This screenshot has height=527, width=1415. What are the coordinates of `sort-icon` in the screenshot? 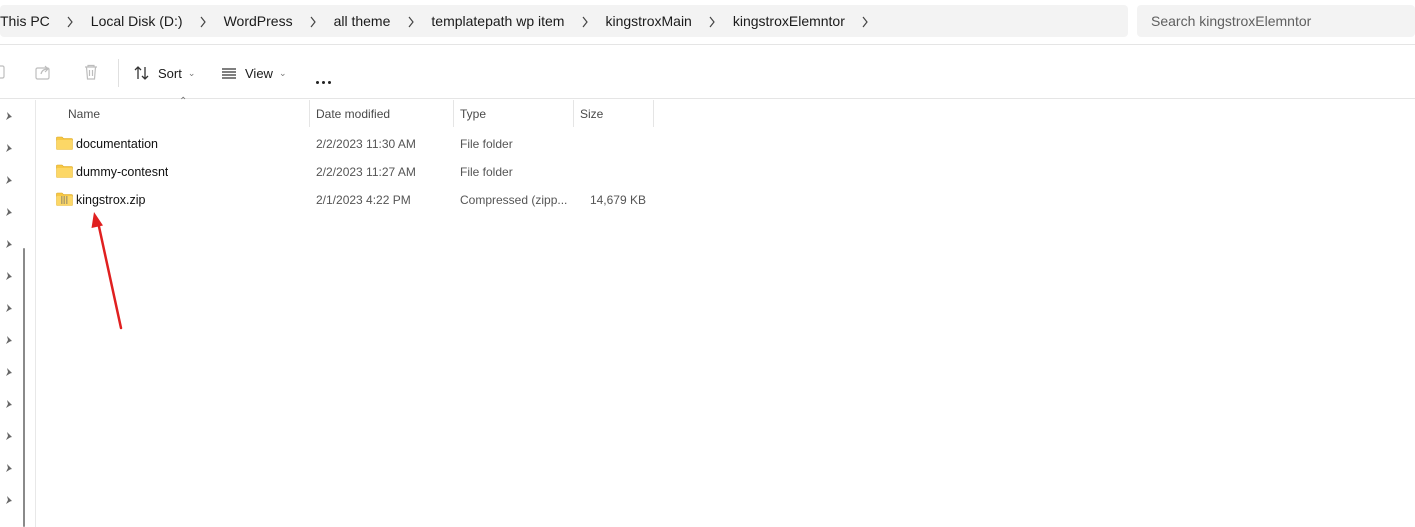 It's located at (141, 73).